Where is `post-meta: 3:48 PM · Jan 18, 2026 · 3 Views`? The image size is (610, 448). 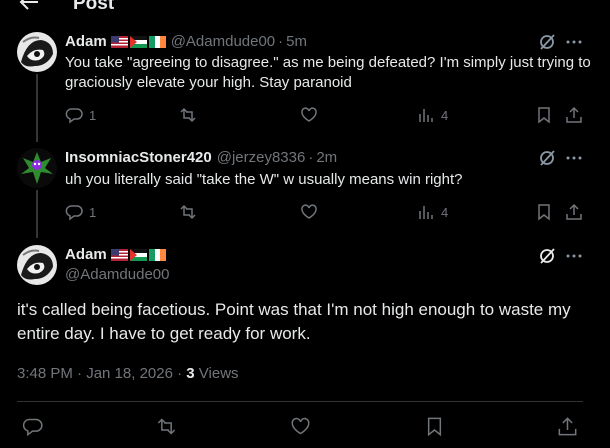 post-meta: 3:48 PM · Jan 18, 2026 · 3 Views is located at coordinates (128, 374).